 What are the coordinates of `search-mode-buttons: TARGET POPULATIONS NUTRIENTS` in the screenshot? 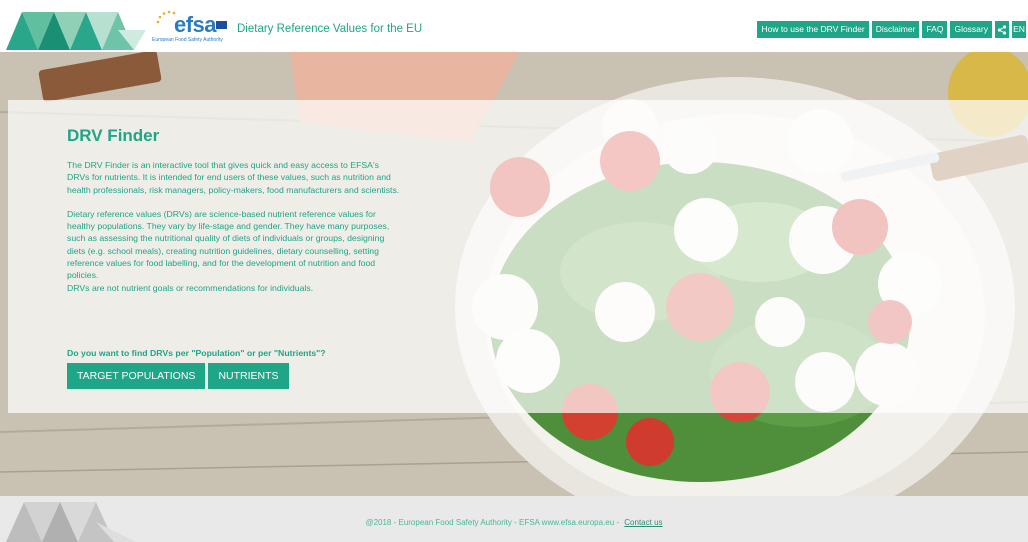 It's located at (178, 376).